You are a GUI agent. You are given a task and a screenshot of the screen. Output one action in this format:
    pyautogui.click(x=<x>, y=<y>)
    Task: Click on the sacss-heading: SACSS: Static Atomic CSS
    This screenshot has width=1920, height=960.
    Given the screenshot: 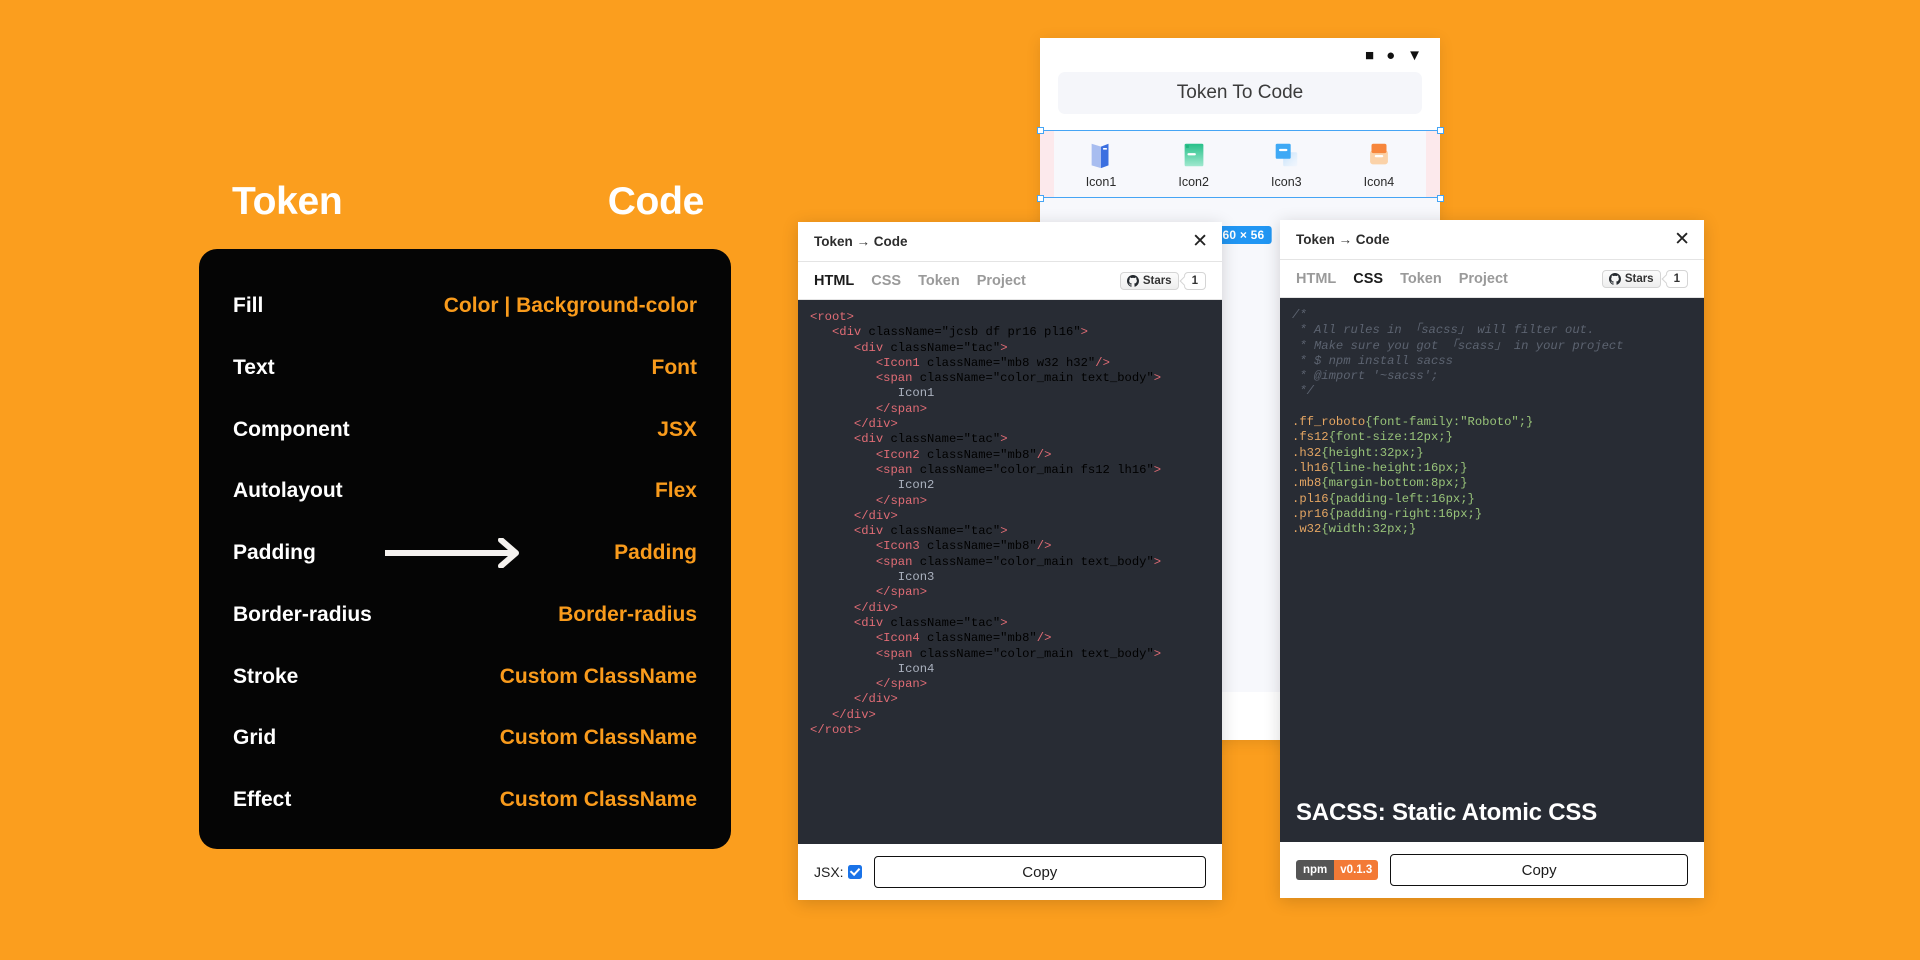 What is the action you would take?
    pyautogui.click(x=1447, y=812)
    